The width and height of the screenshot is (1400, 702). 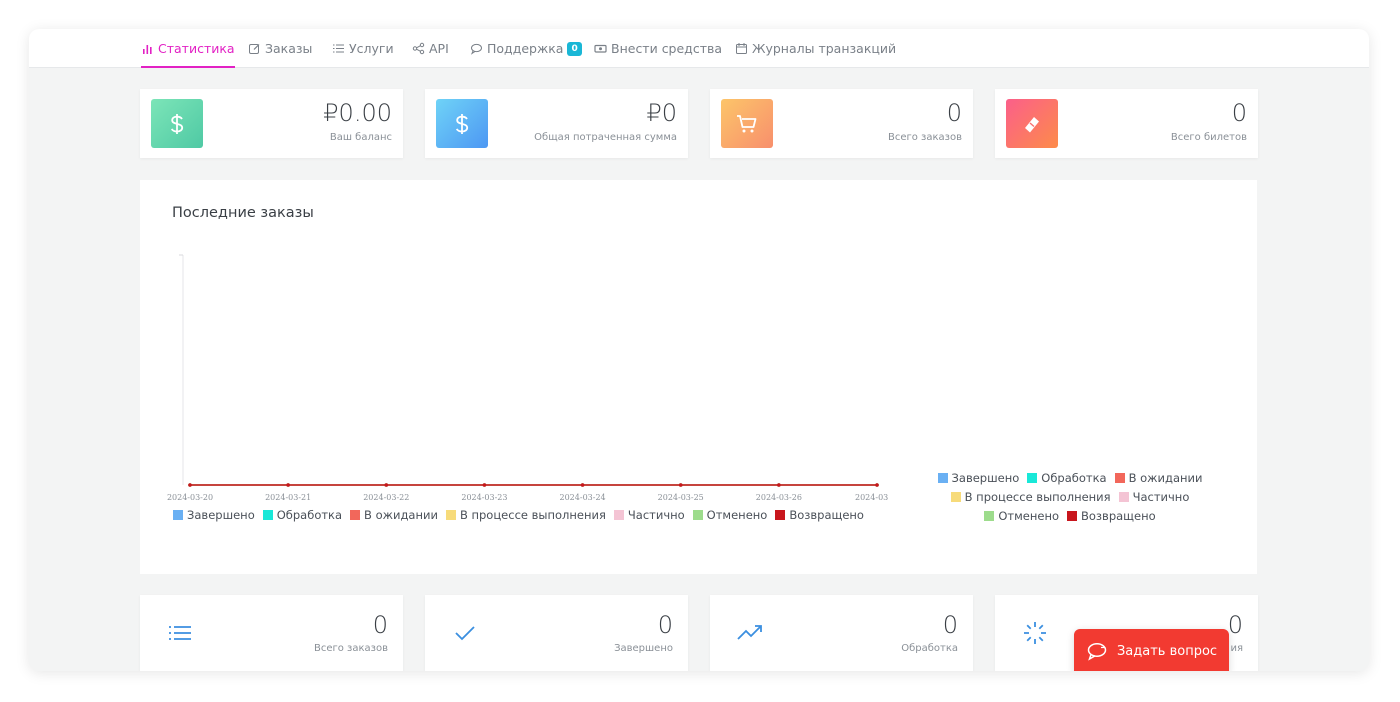 What do you see at coordinates (1208, 137) in the screenshot?
I see `total-tickets-label: Всего билетов` at bounding box center [1208, 137].